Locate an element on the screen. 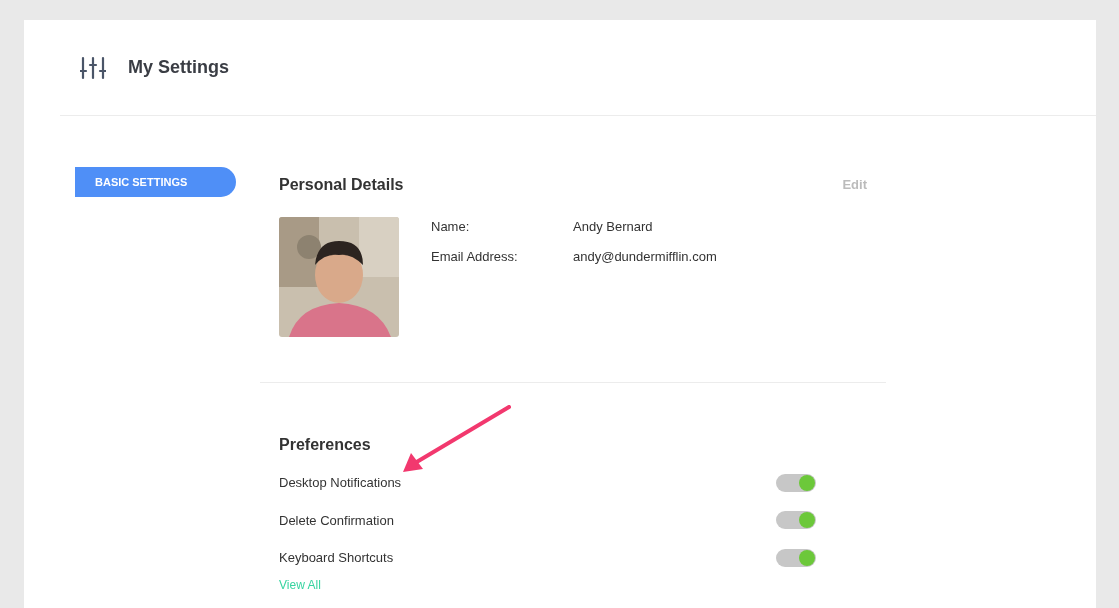 The image size is (1119, 608). settings-icon is located at coordinates (93, 67).